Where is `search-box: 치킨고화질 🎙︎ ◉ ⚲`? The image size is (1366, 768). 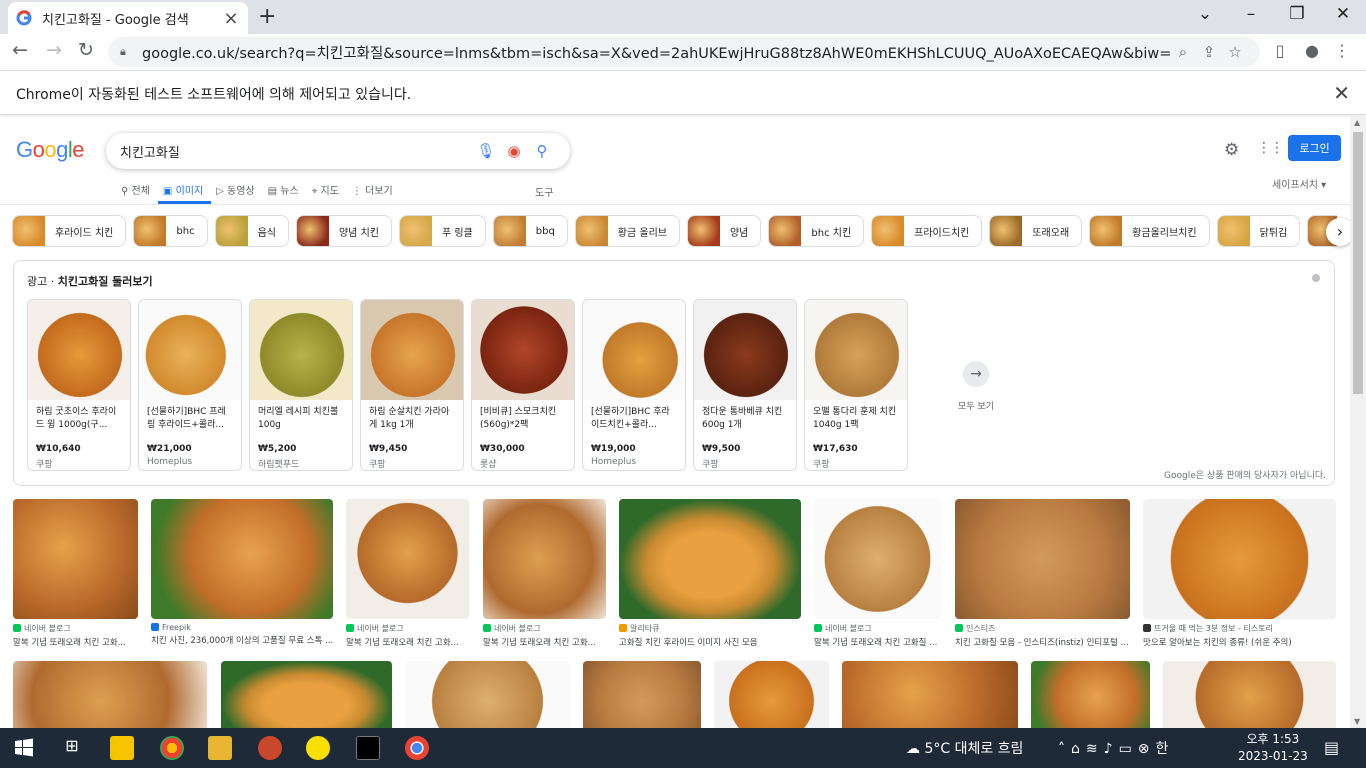
search-box: 치킨고화질 🎙︎ ◉ ⚲ is located at coordinates (338, 151).